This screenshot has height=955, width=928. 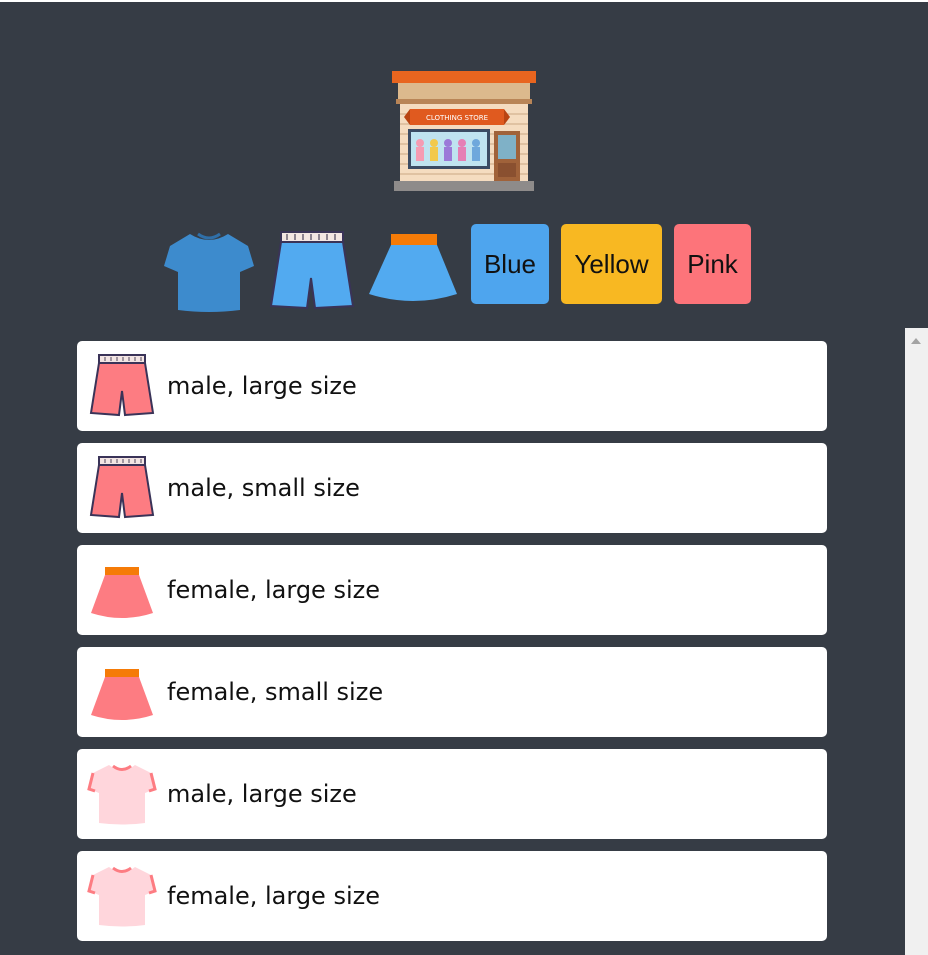 What do you see at coordinates (464, 131) in the screenshot?
I see `clothing-store-logo: CLOTHING STORE` at bounding box center [464, 131].